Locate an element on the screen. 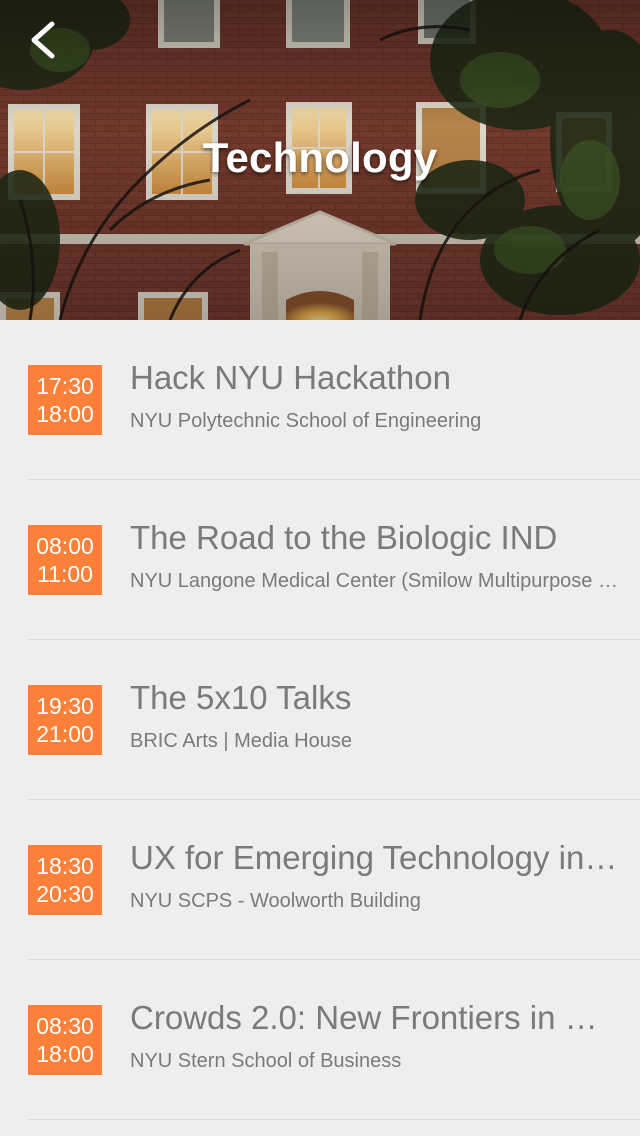 Image resolution: width=640 pixels, height=1136 pixels. time-badge: 08:30 18:00 is located at coordinates (65, 1040).